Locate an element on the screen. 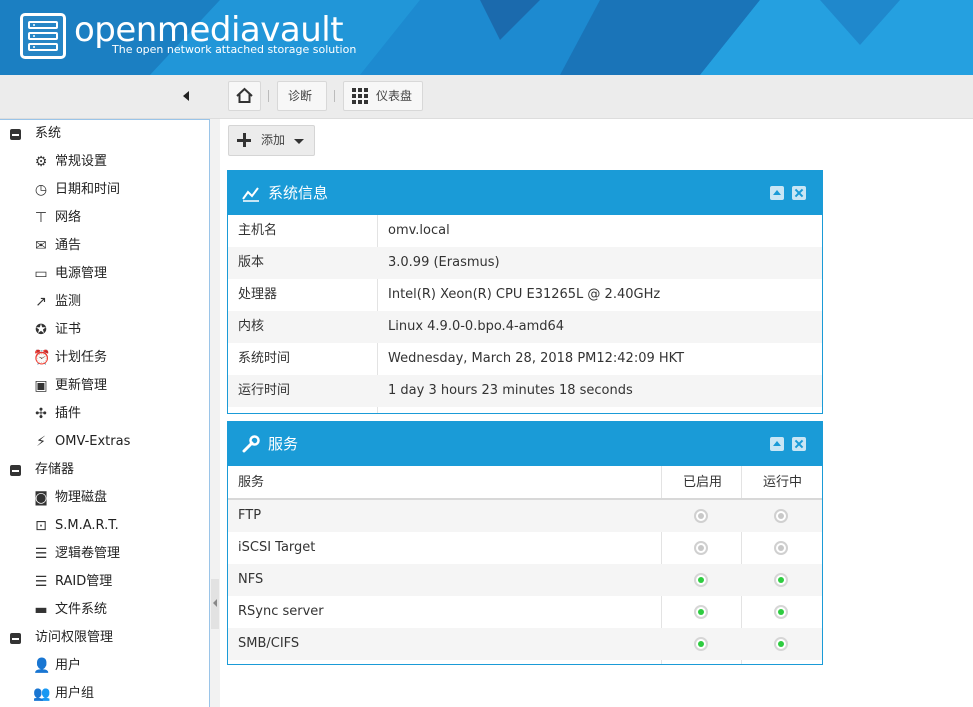 The width and height of the screenshot is (973, 707). add-button-label: 添加 is located at coordinates (273, 140).